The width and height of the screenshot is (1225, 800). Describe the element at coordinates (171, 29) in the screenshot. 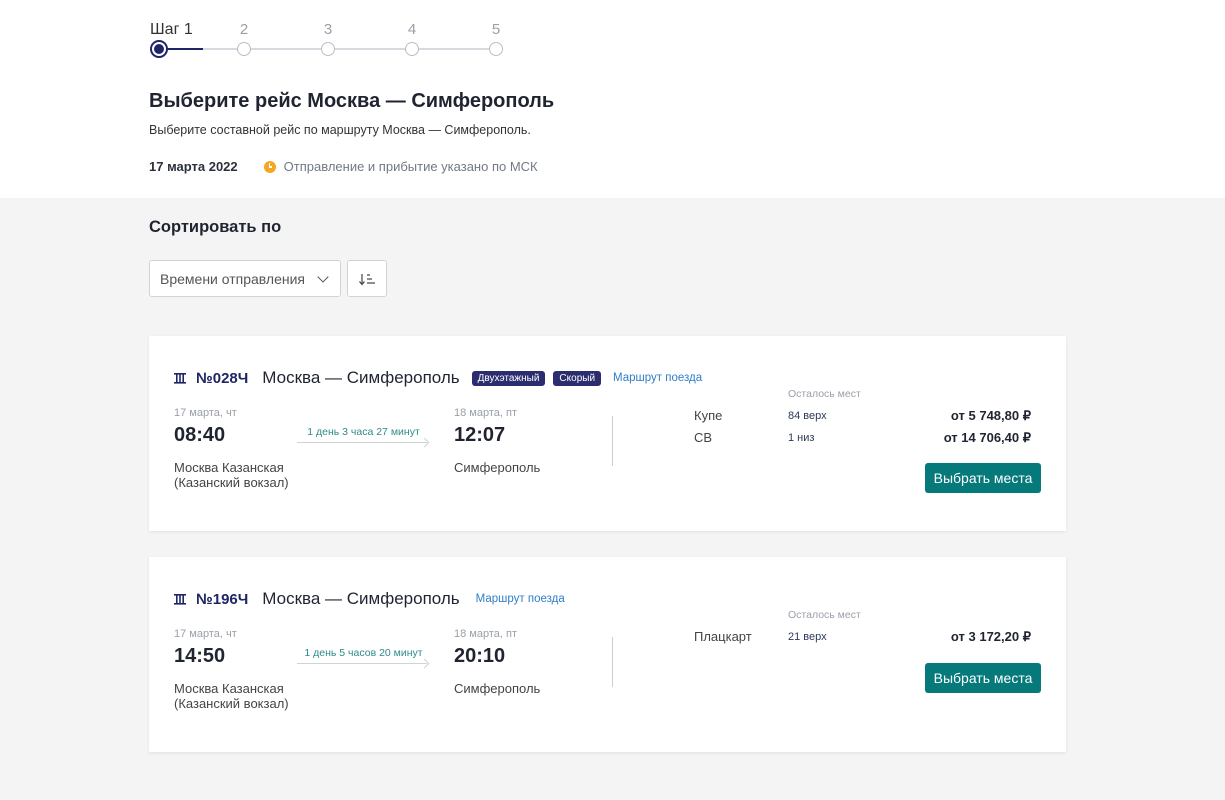

I see `stepper-step-label: Шаг 1` at that location.